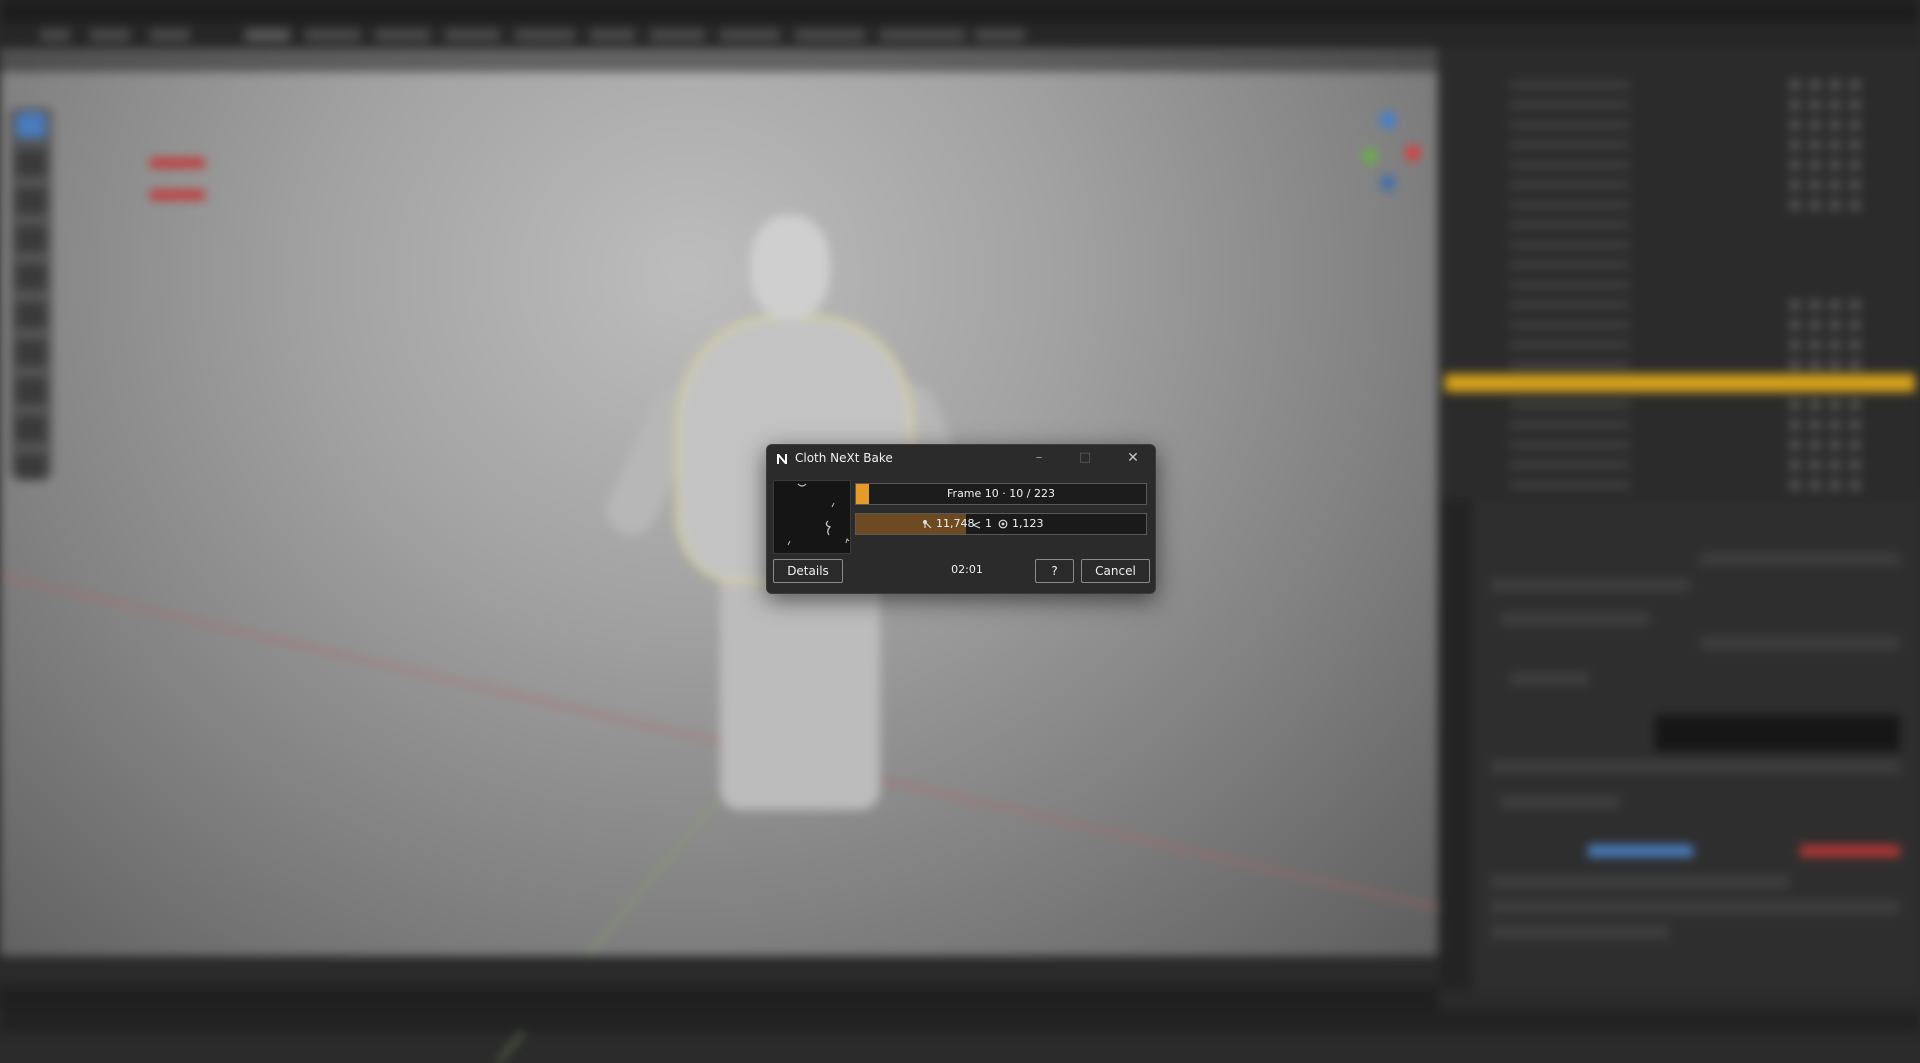  I want to click on window-title-bar, so click(960, 11).